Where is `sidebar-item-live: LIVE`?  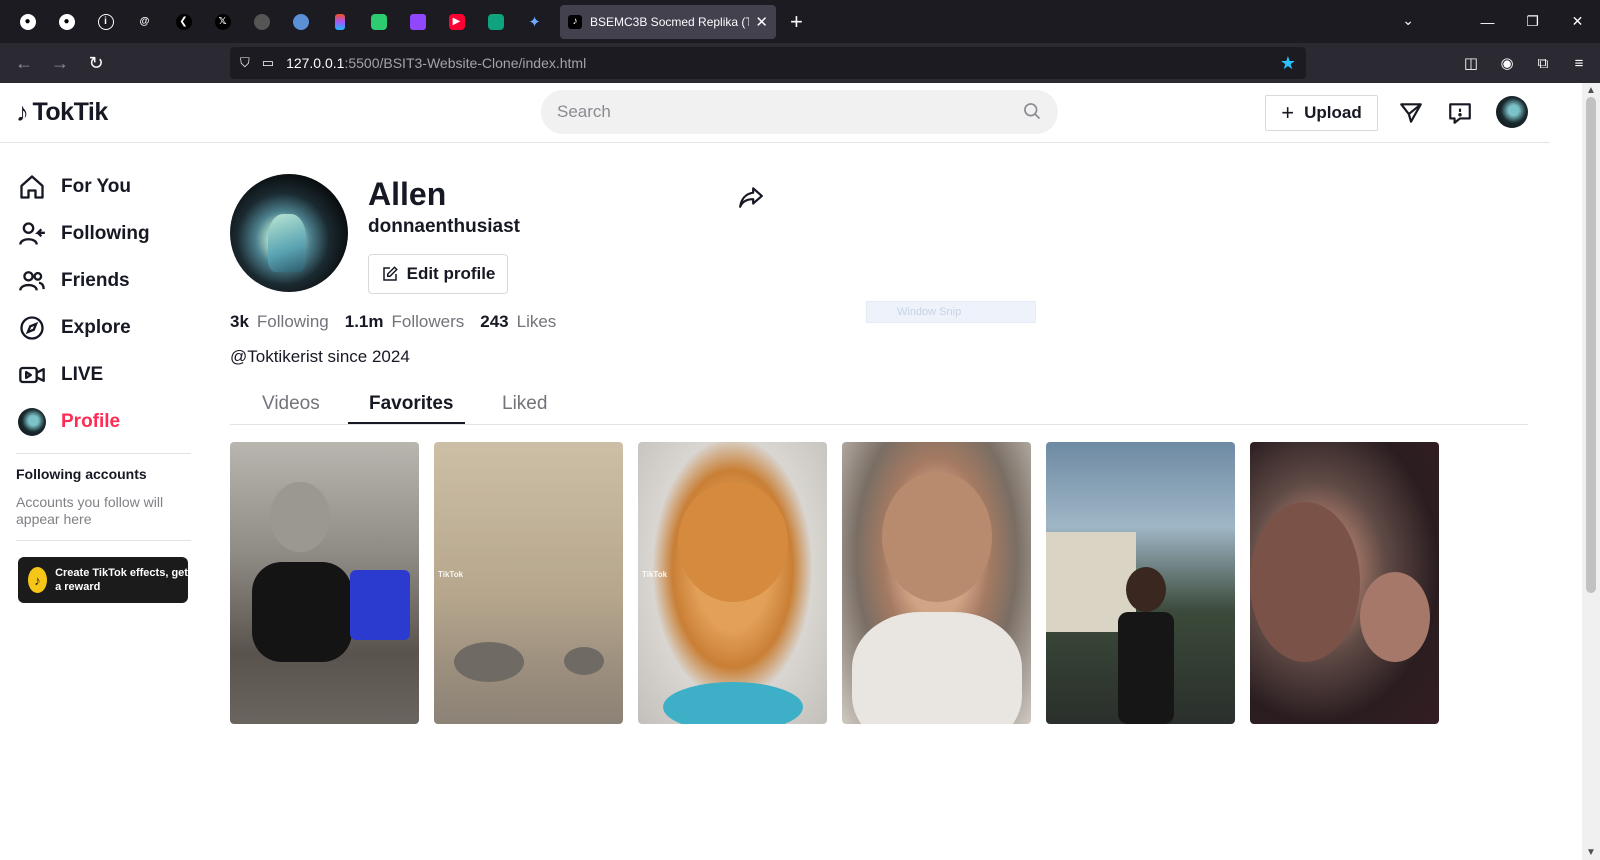 sidebar-item-live: LIVE is located at coordinates (103, 374).